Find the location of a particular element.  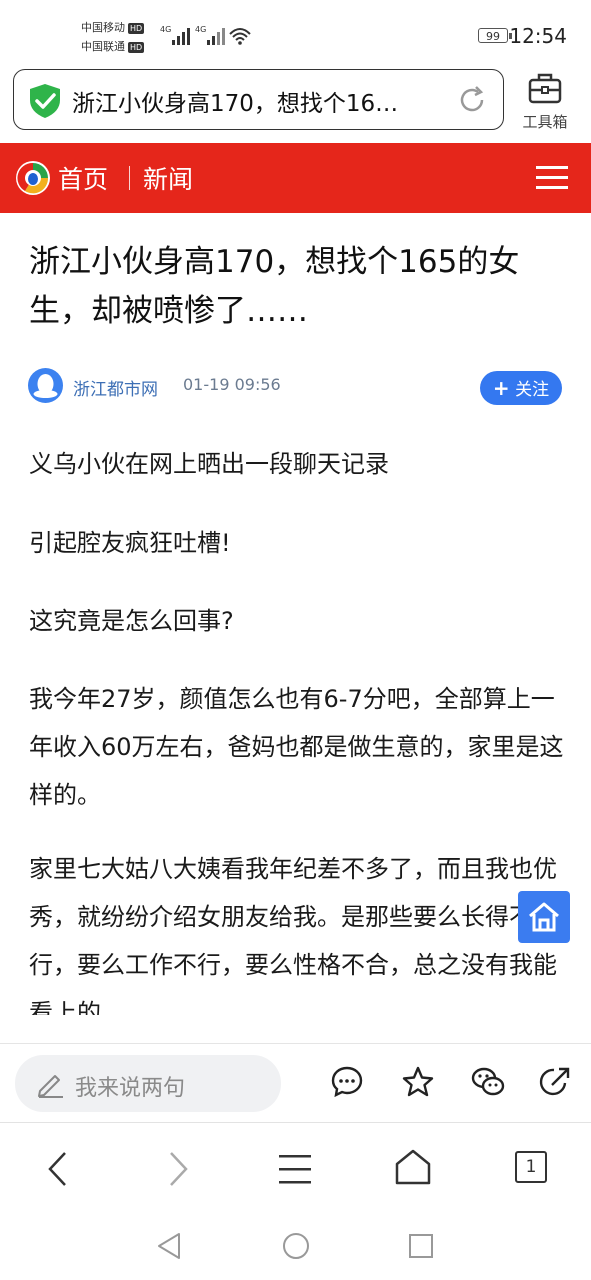

wechat-icon is located at coordinates (488, 1084).